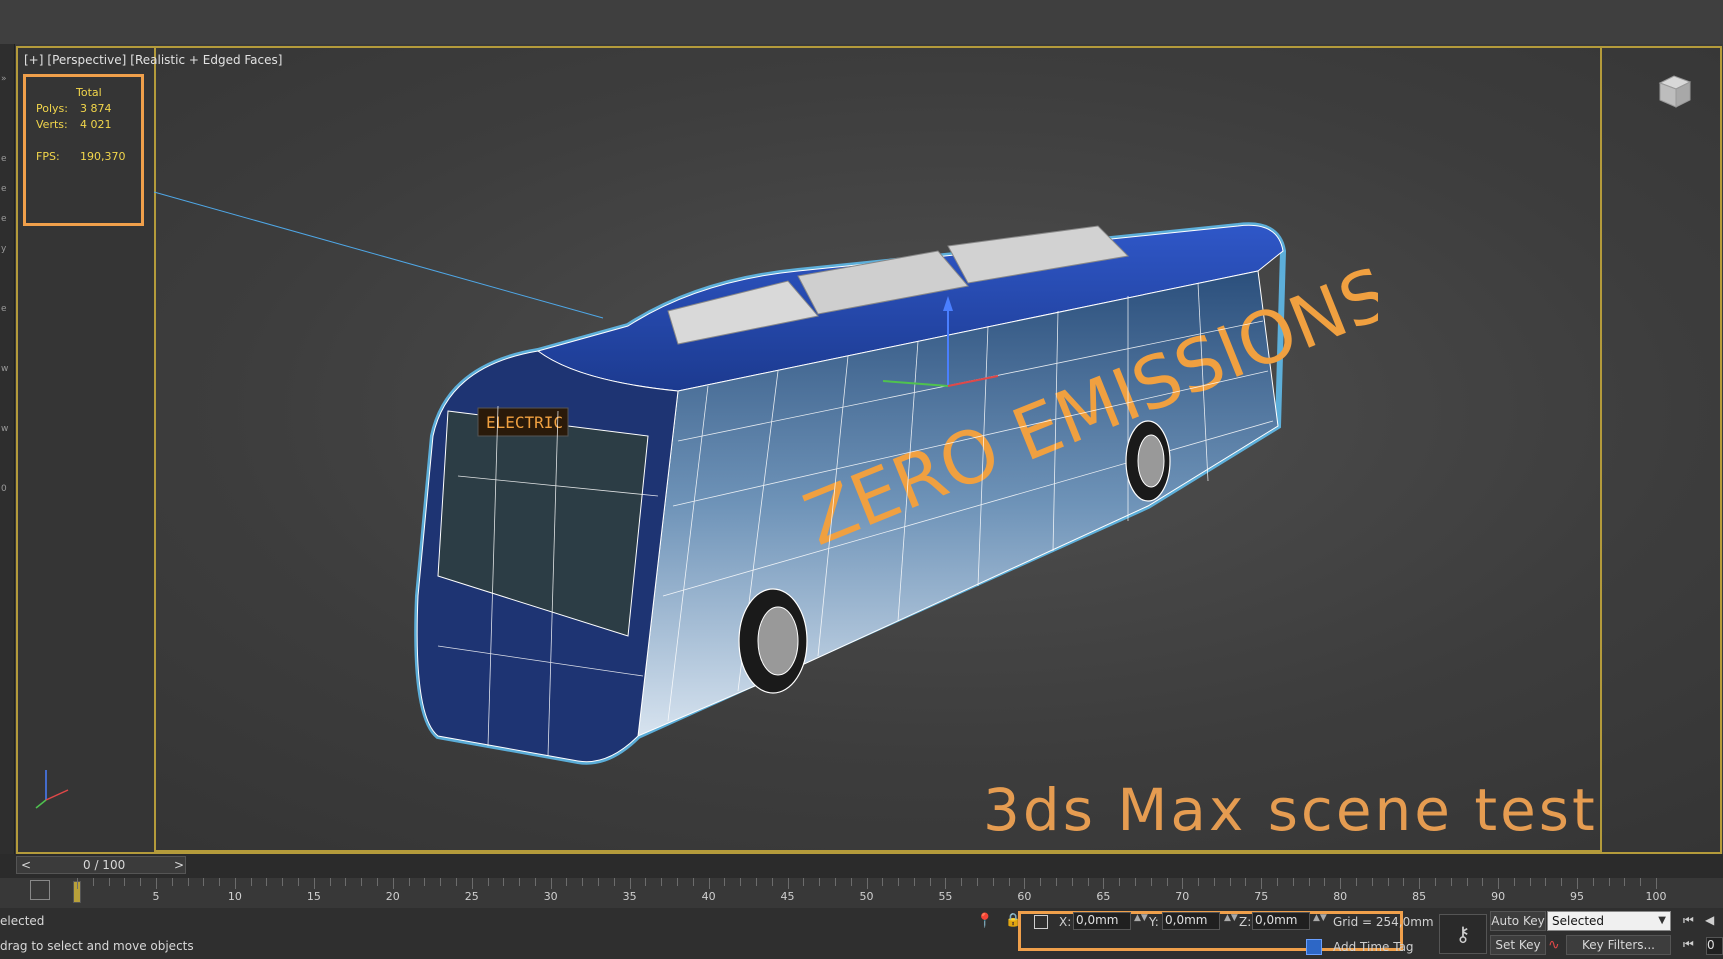 The height and width of the screenshot is (959, 1723). What do you see at coordinates (156, 896) in the screenshot?
I see `frame-tick-label: 5` at bounding box center [156, 896].